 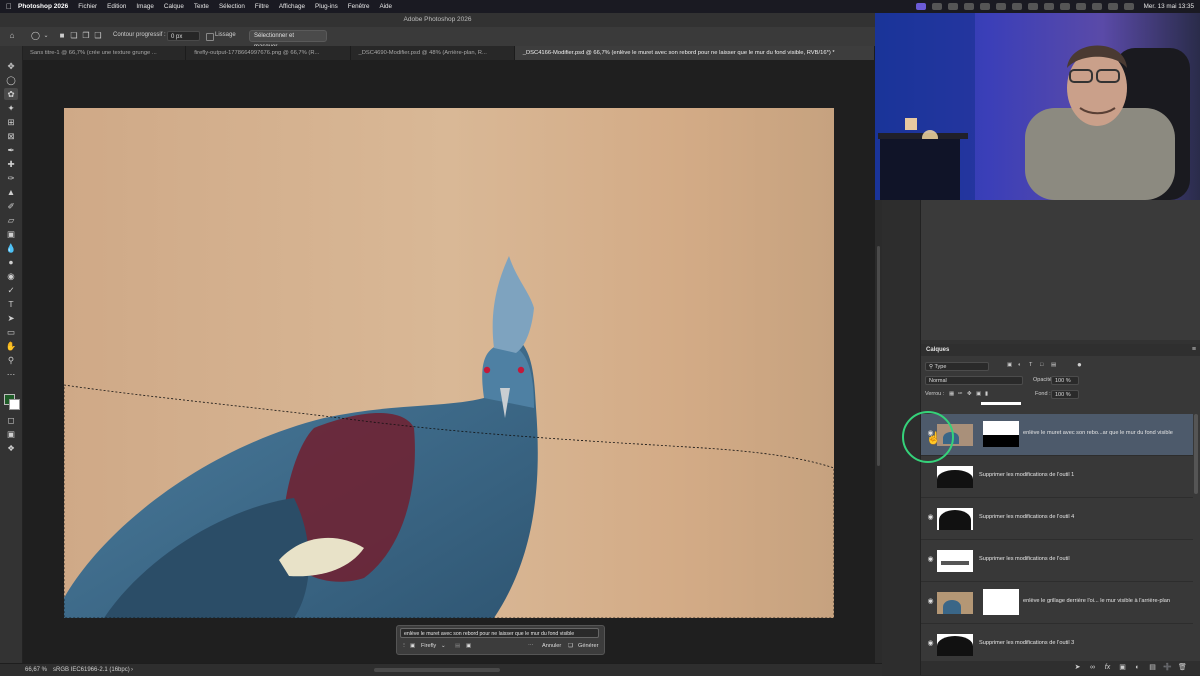 What do you see at coordinates (974, 380) in the screenshot?
I see `blend-mode-select: Normal` at bounding box center [974, 380].